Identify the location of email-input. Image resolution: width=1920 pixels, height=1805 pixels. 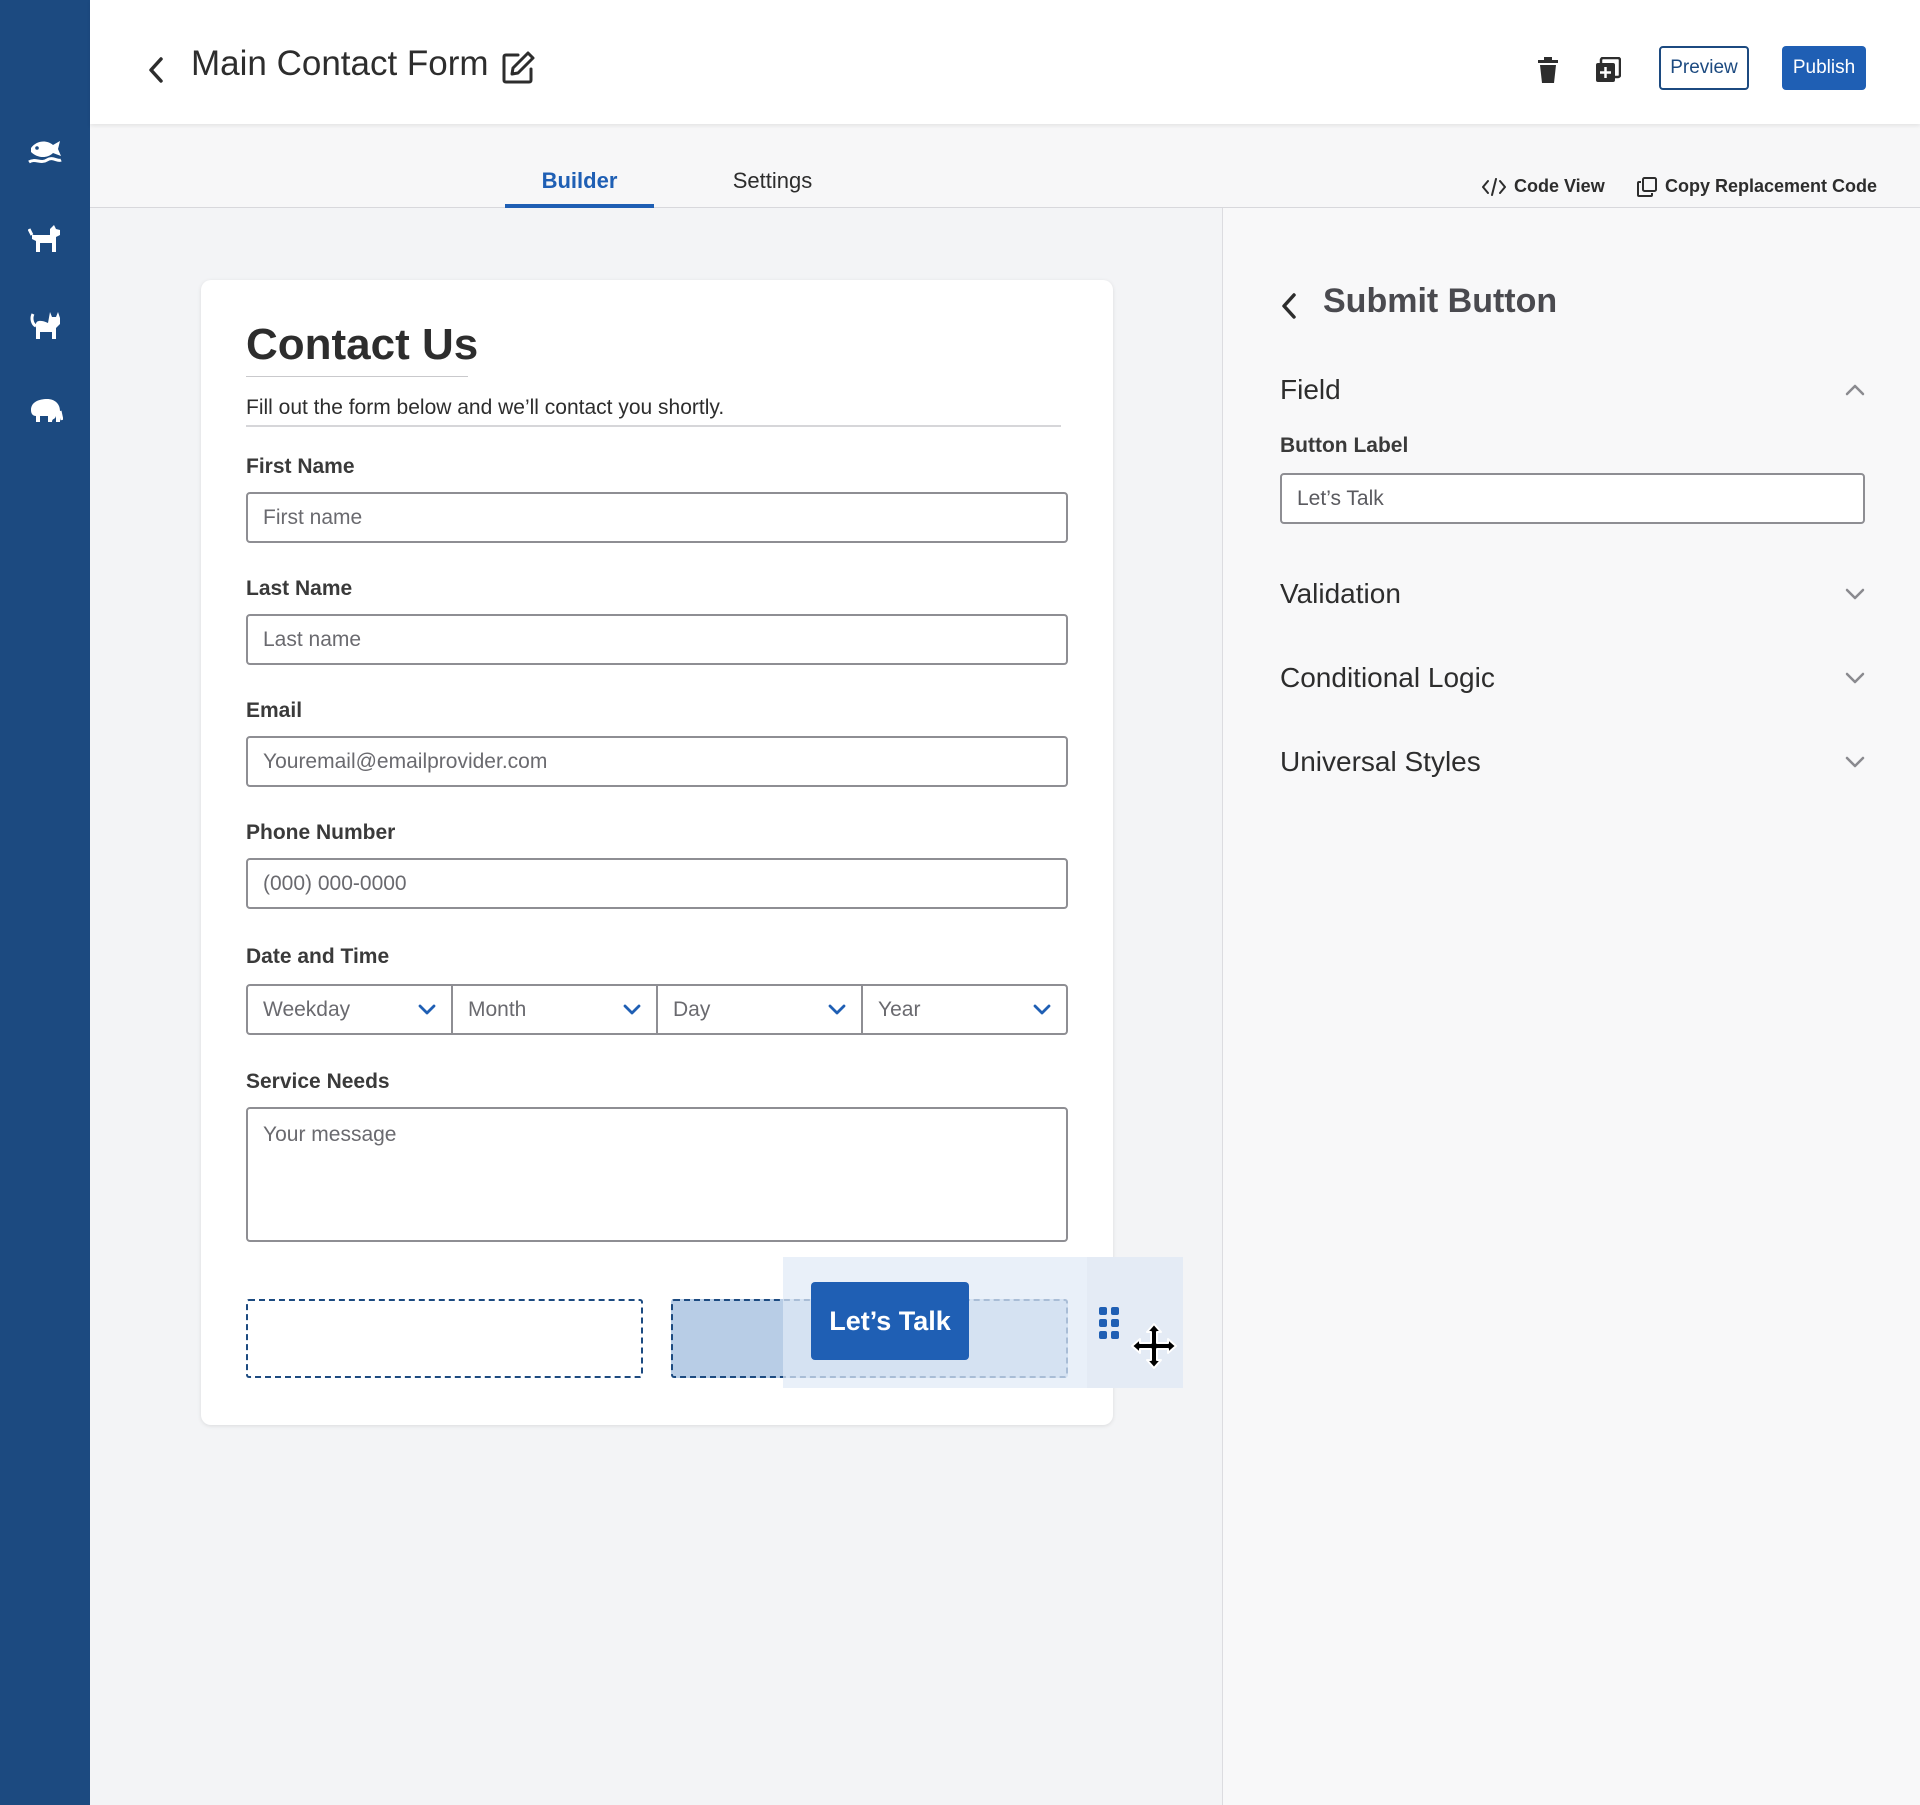
(657, 761).